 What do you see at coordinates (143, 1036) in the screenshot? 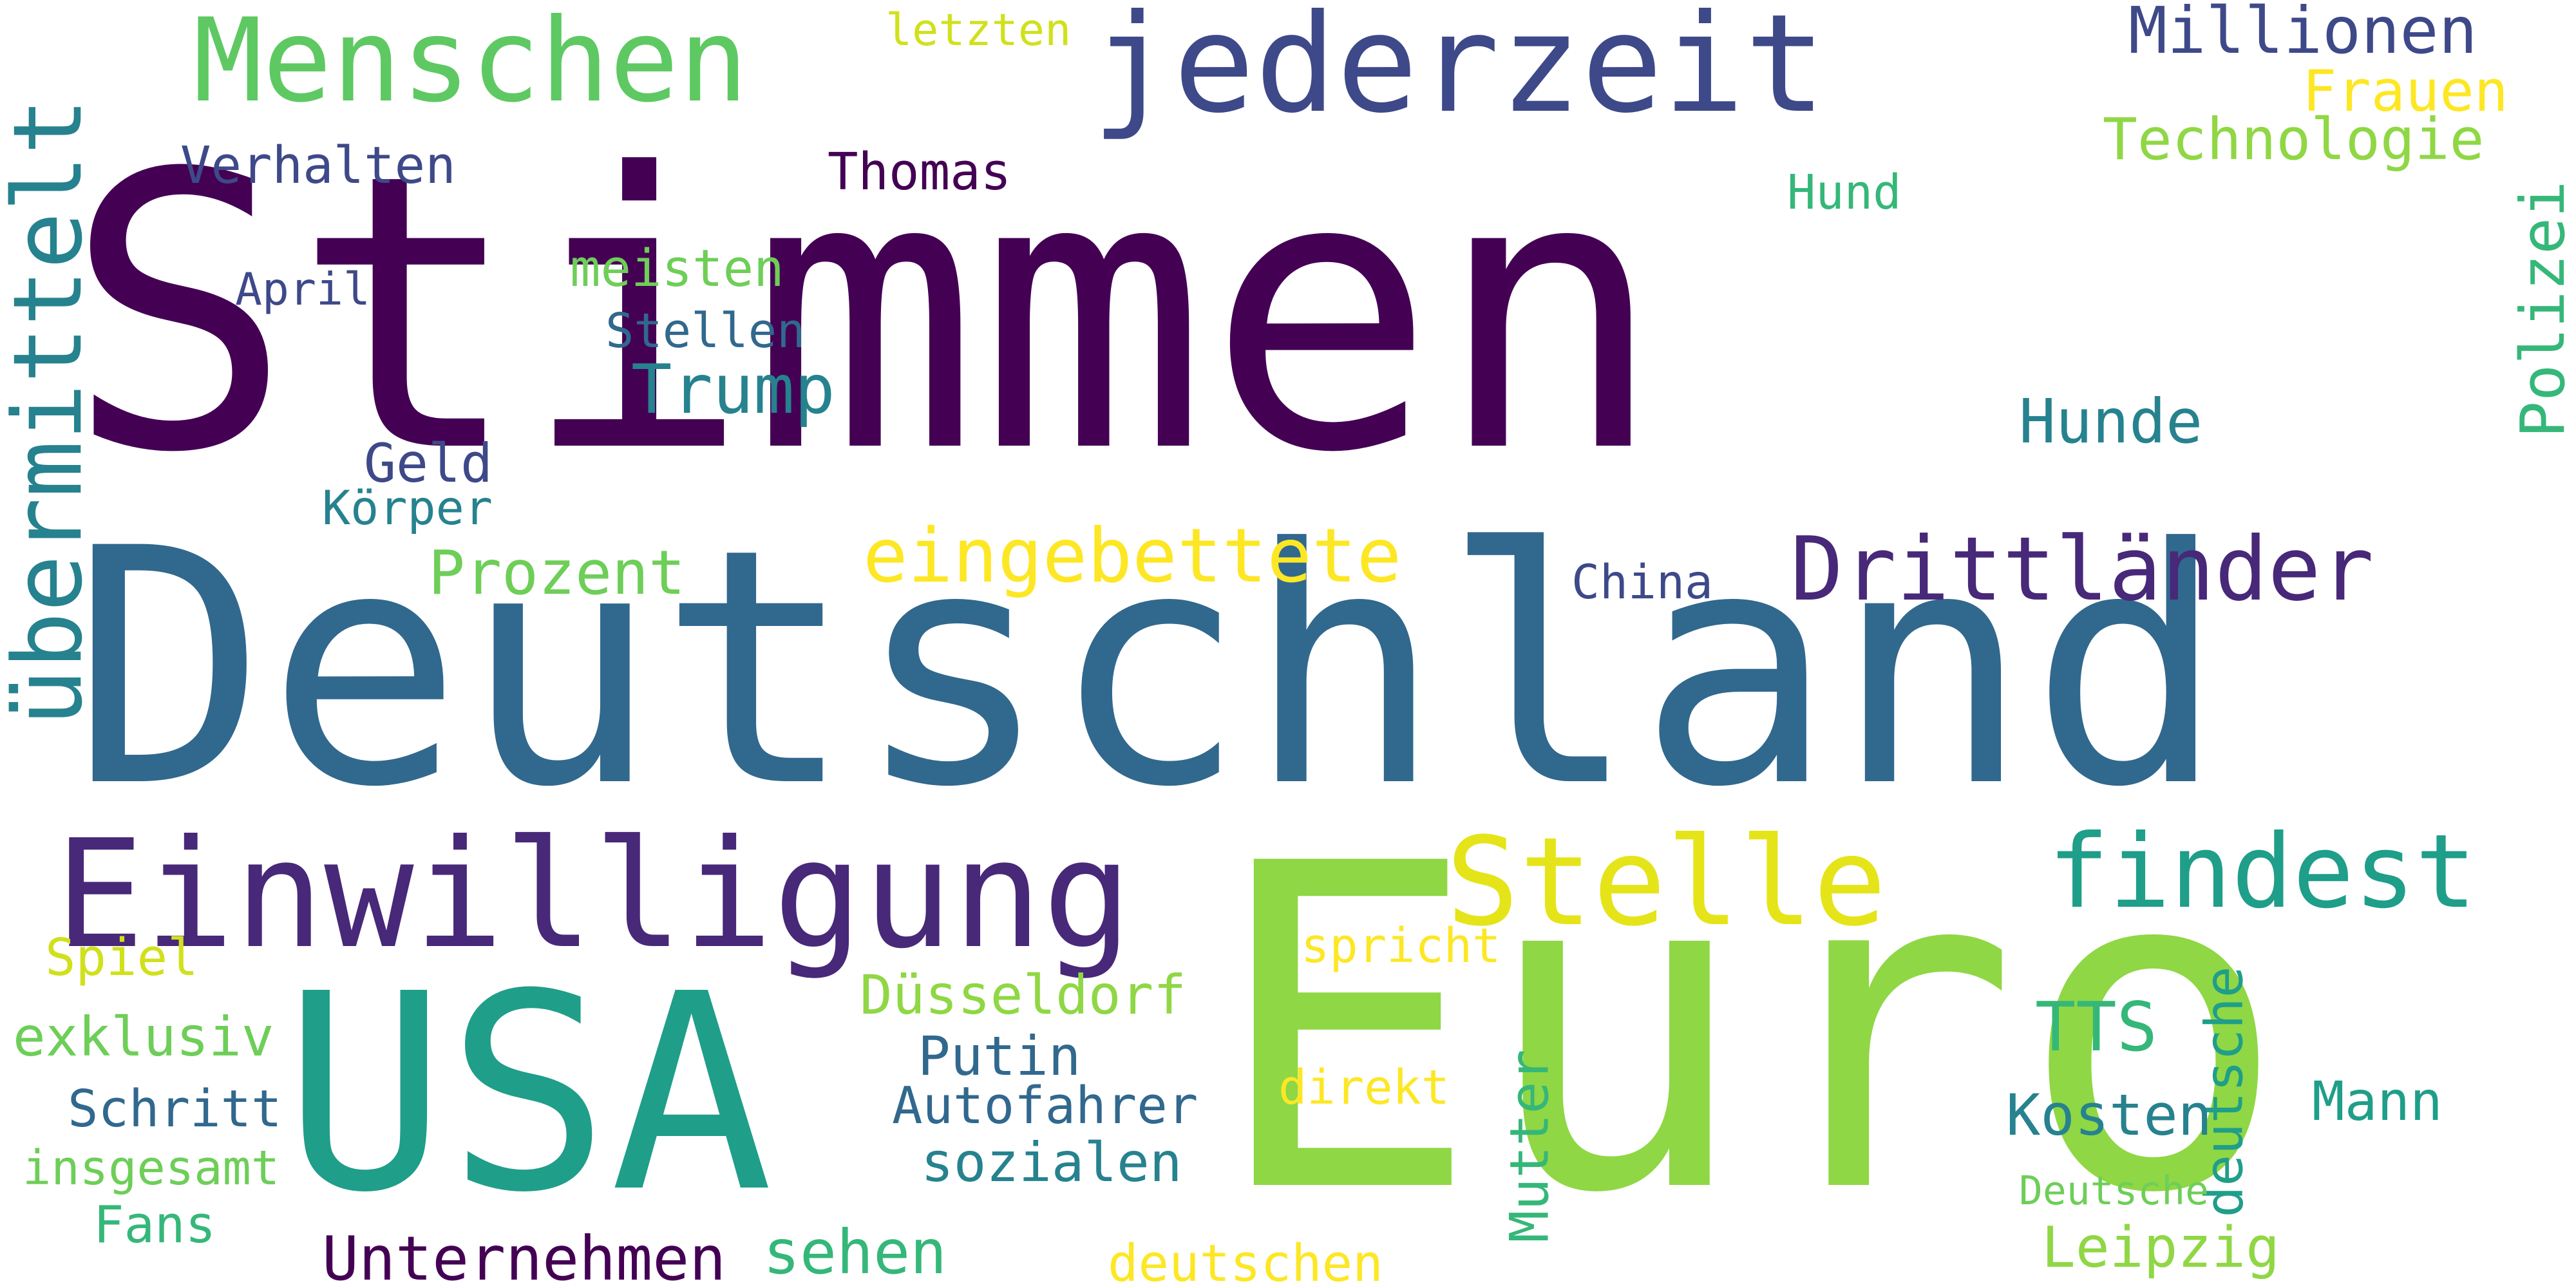
I see `word-exklusiv: exklusiv` at bounding box center [143, 1036].